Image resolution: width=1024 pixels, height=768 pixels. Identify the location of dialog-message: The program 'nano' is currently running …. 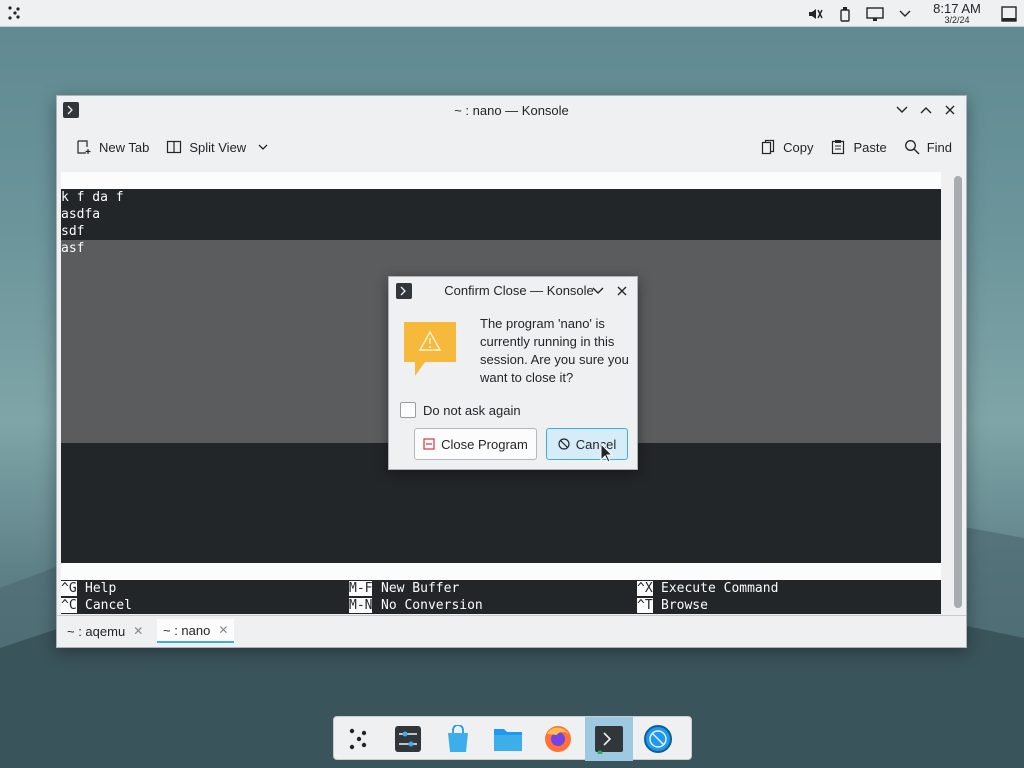
(554, 350).